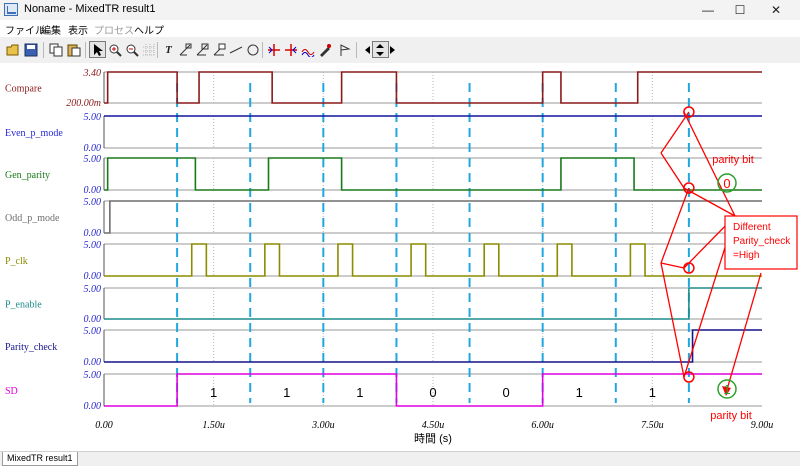 This screenshot has width=800, height=466. Describe the element at coordinates (16, 261) in the screenshot. I see `signal-label: P_clk` at that location.